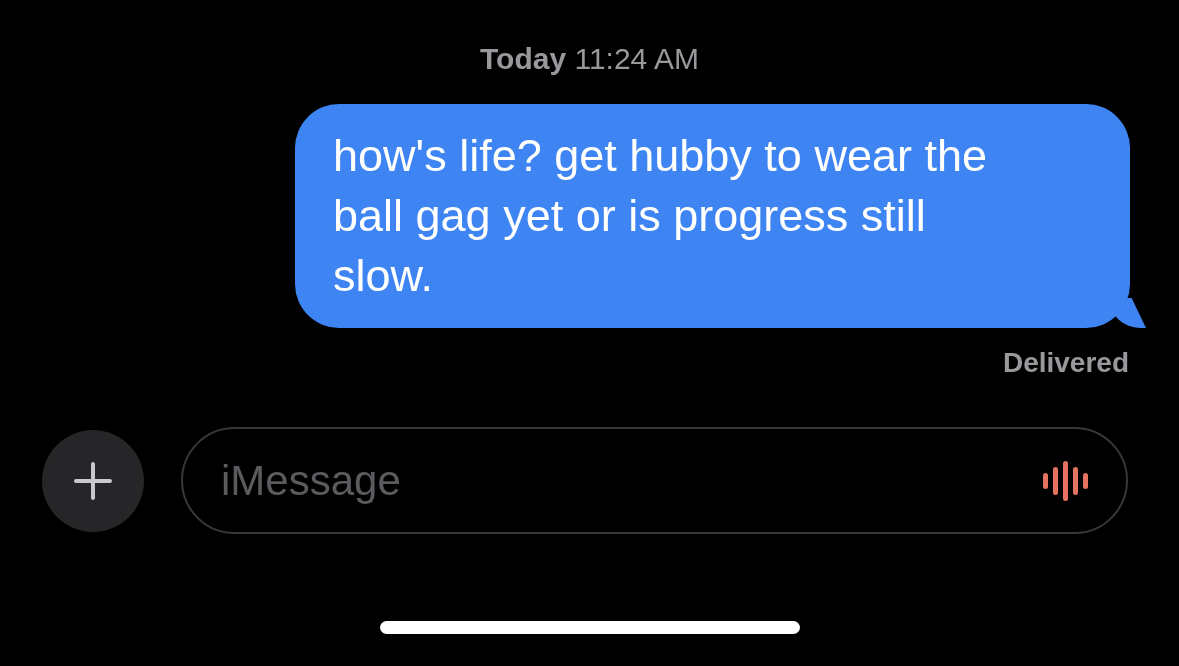 The height and width of the screenshot is (666, 1179). I want to click on timestamp: Today 11:24 AM, so click(589, 59).